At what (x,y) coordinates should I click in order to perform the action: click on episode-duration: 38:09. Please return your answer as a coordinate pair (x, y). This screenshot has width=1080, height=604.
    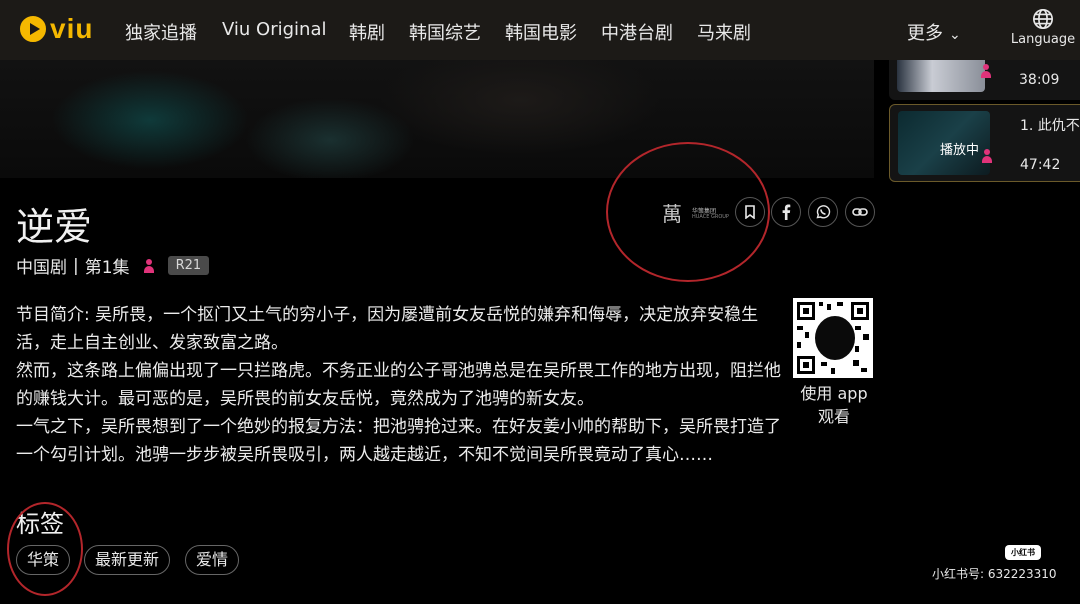
    Looking at the image, I should click on (1039, 80).